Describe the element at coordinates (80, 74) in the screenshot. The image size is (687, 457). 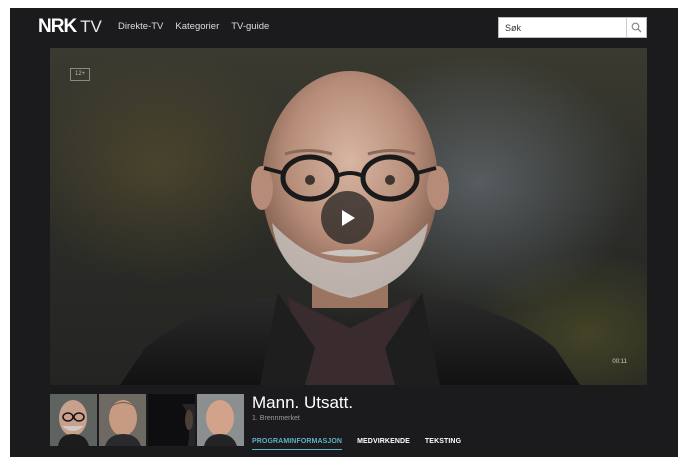
I see `age-rating-badge: 12+` at that location.